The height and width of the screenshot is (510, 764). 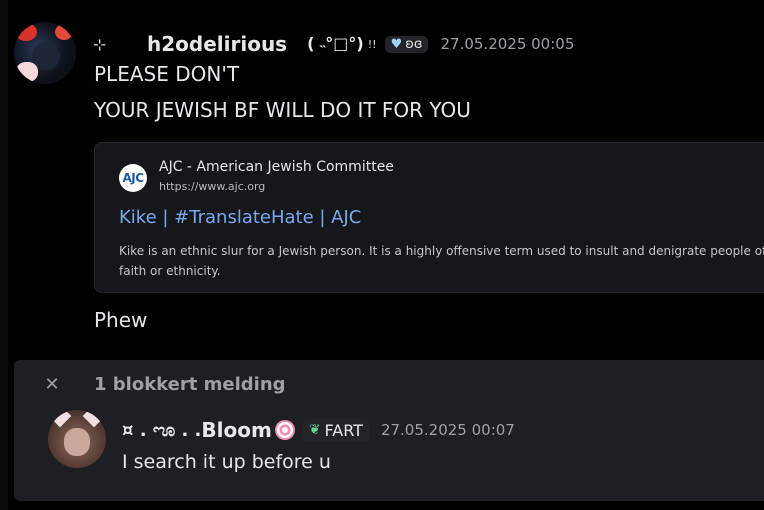 What do you see at coordinates (217, 44) in the screenshot?
I see `username: h2odelirious` at bounding box center [217, 44].